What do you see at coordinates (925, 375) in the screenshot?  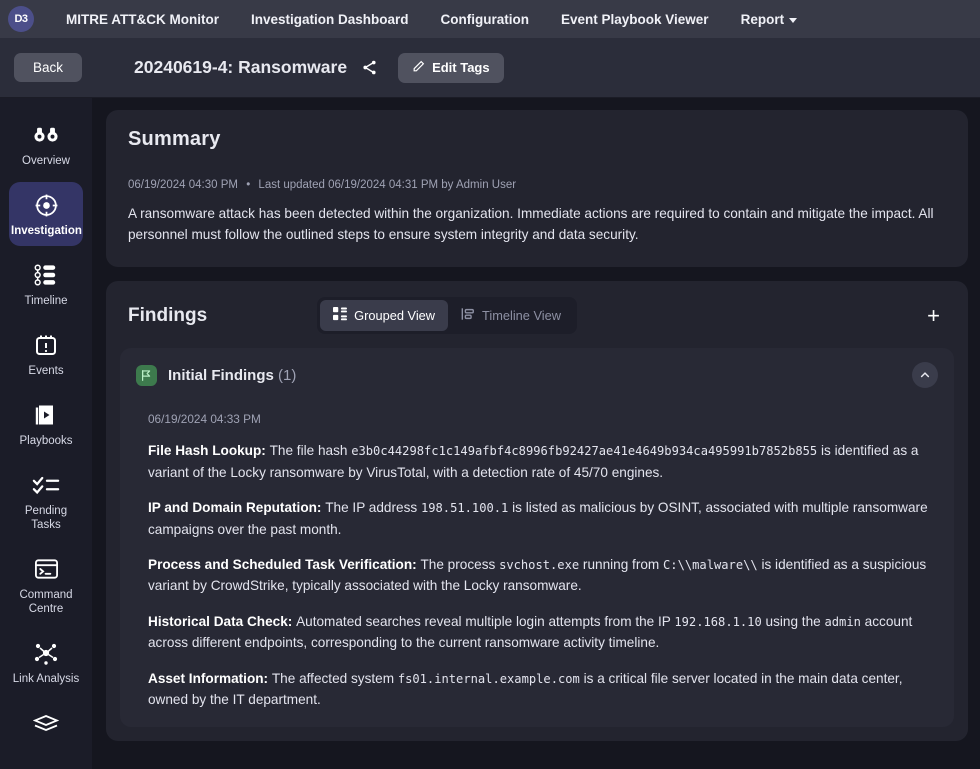 I see `chevron-up-icon` at bounding box center [925, 375].